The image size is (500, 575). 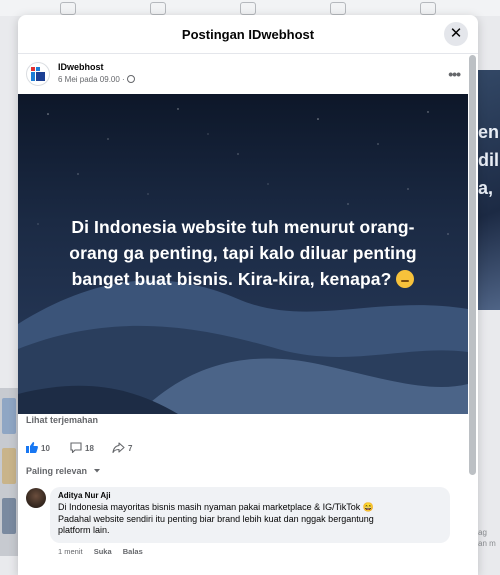 What do you see at coordinates (70, 551) in the screenshot?
I see `comment-time: 1 menit` at bounding box center [70, 551].